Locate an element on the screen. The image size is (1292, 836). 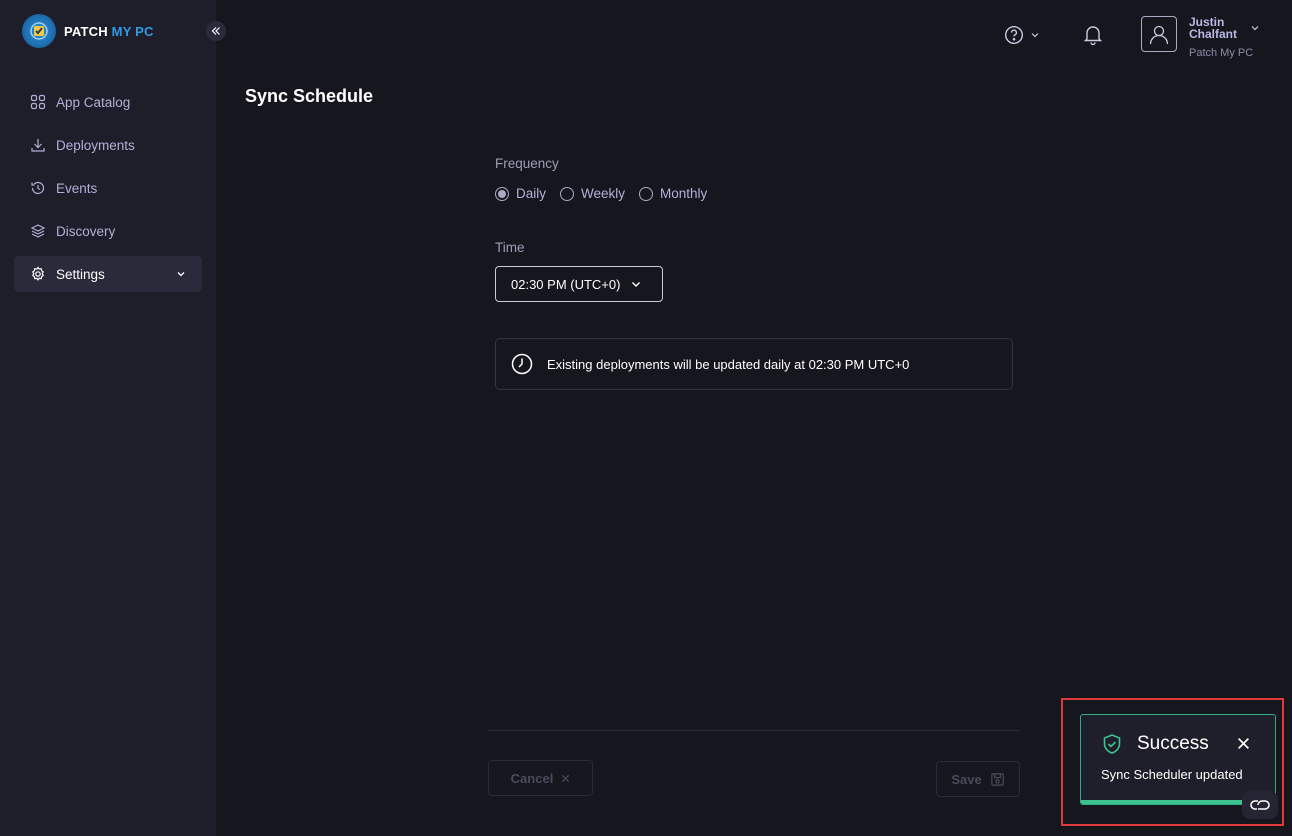
history-icon is located at coordinates (38, 188).